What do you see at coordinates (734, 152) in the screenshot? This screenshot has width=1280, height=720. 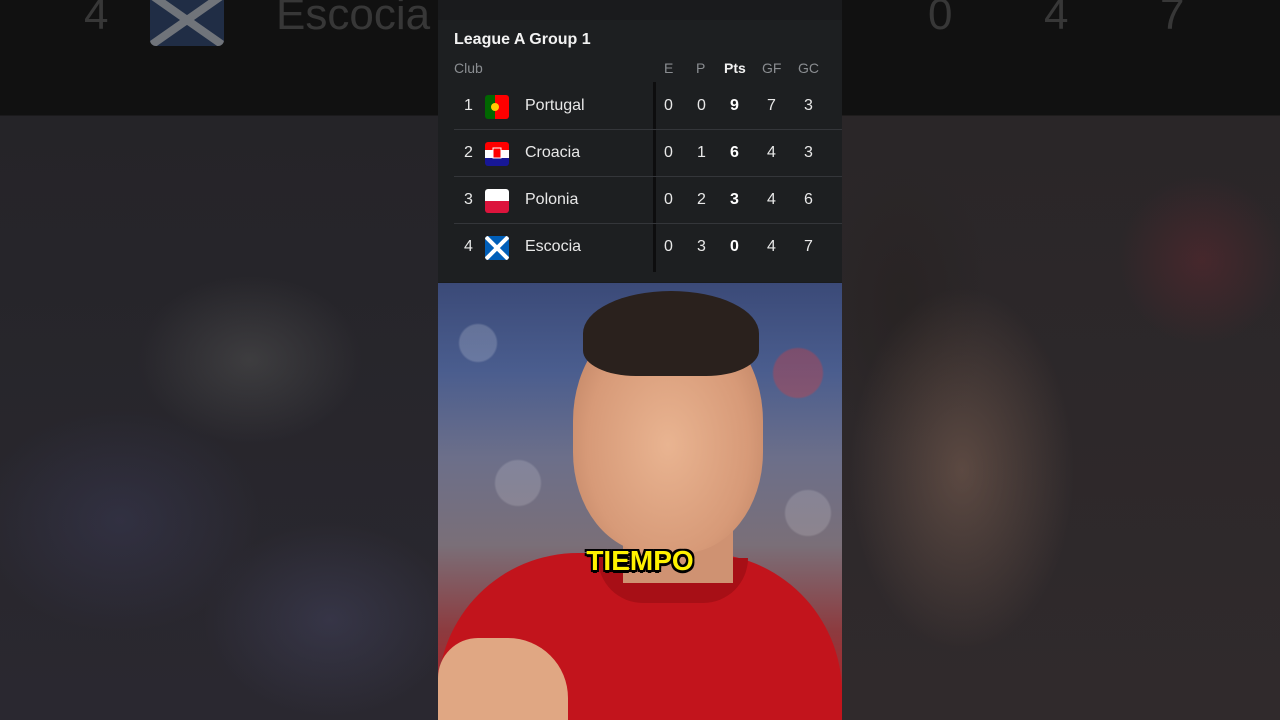 I see `row-pts: 6` at bounding box center [734, 152].